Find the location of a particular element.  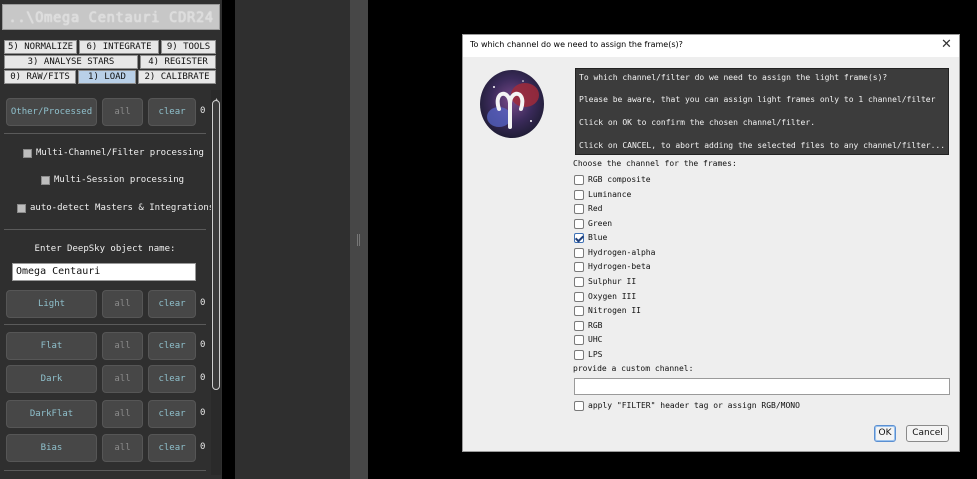

channel-label: RGB composite is located at coordinates (619, 179).